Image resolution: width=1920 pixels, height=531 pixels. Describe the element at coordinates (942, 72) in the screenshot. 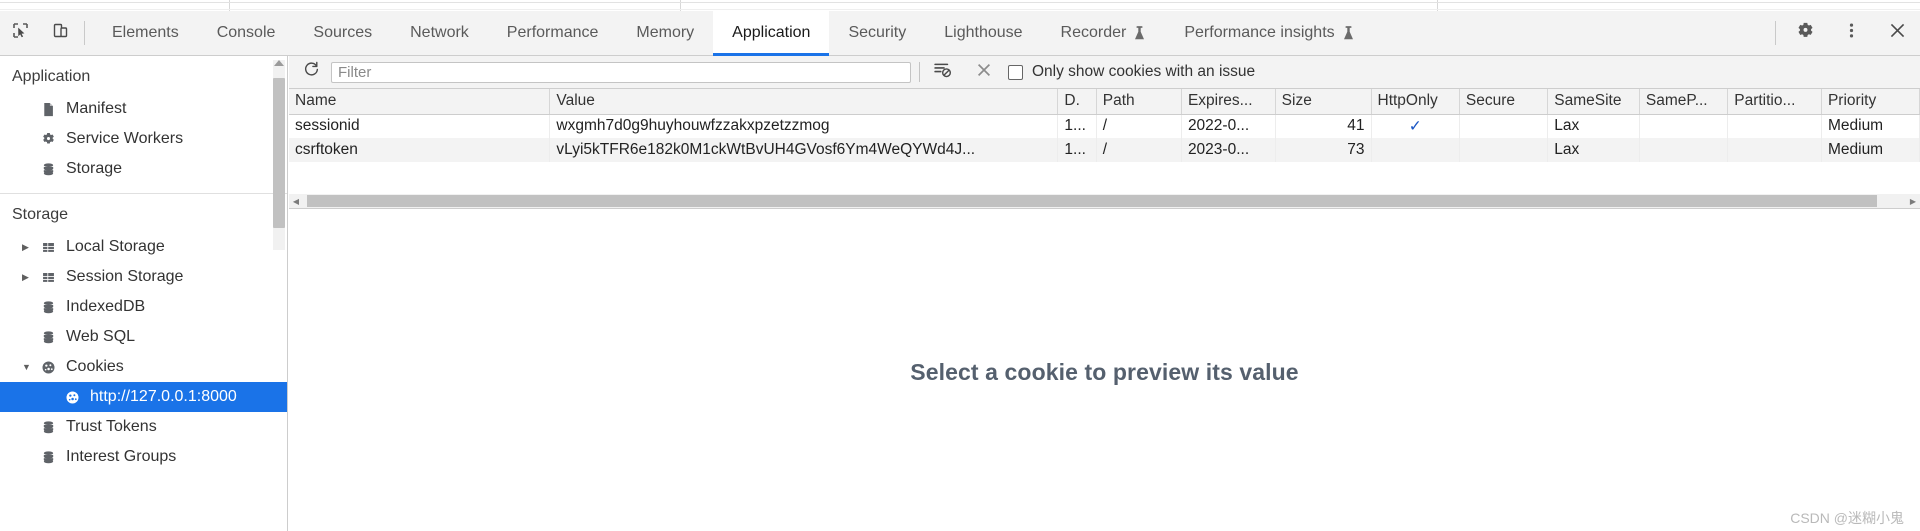

I see `clear-filter-button` at that location.